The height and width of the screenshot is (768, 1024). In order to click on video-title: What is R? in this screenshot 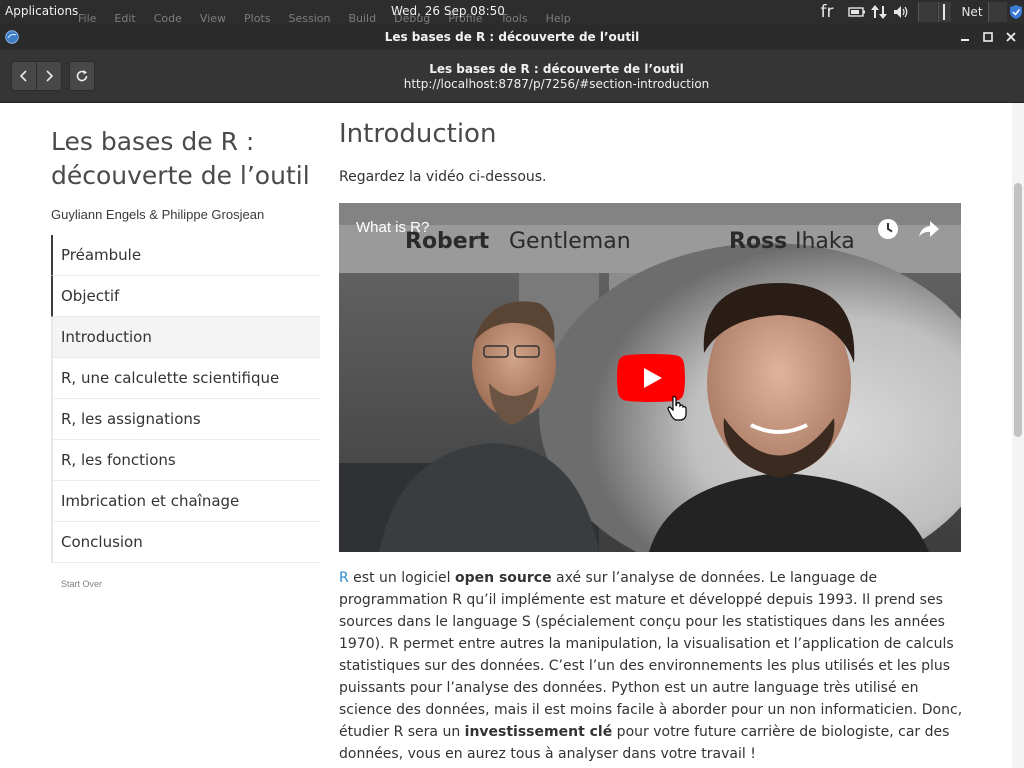, I will do `click(392, 227)`.